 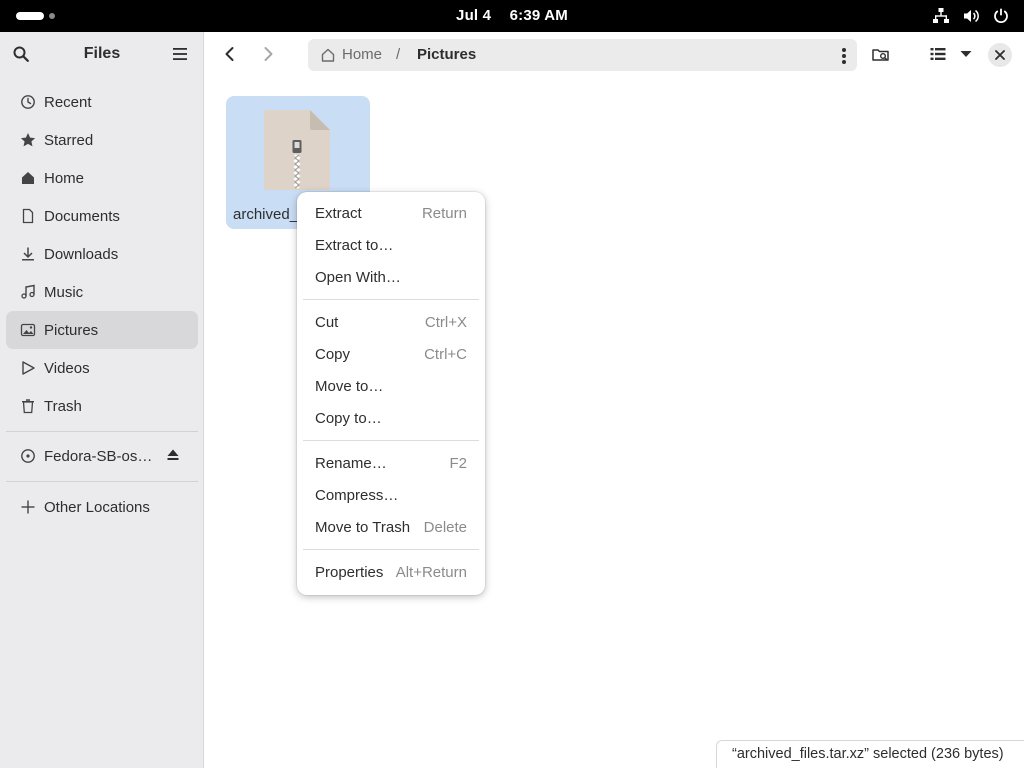 I want to click on menu-item-shortcut: Ctrl+C, so click(x=445, y=354).